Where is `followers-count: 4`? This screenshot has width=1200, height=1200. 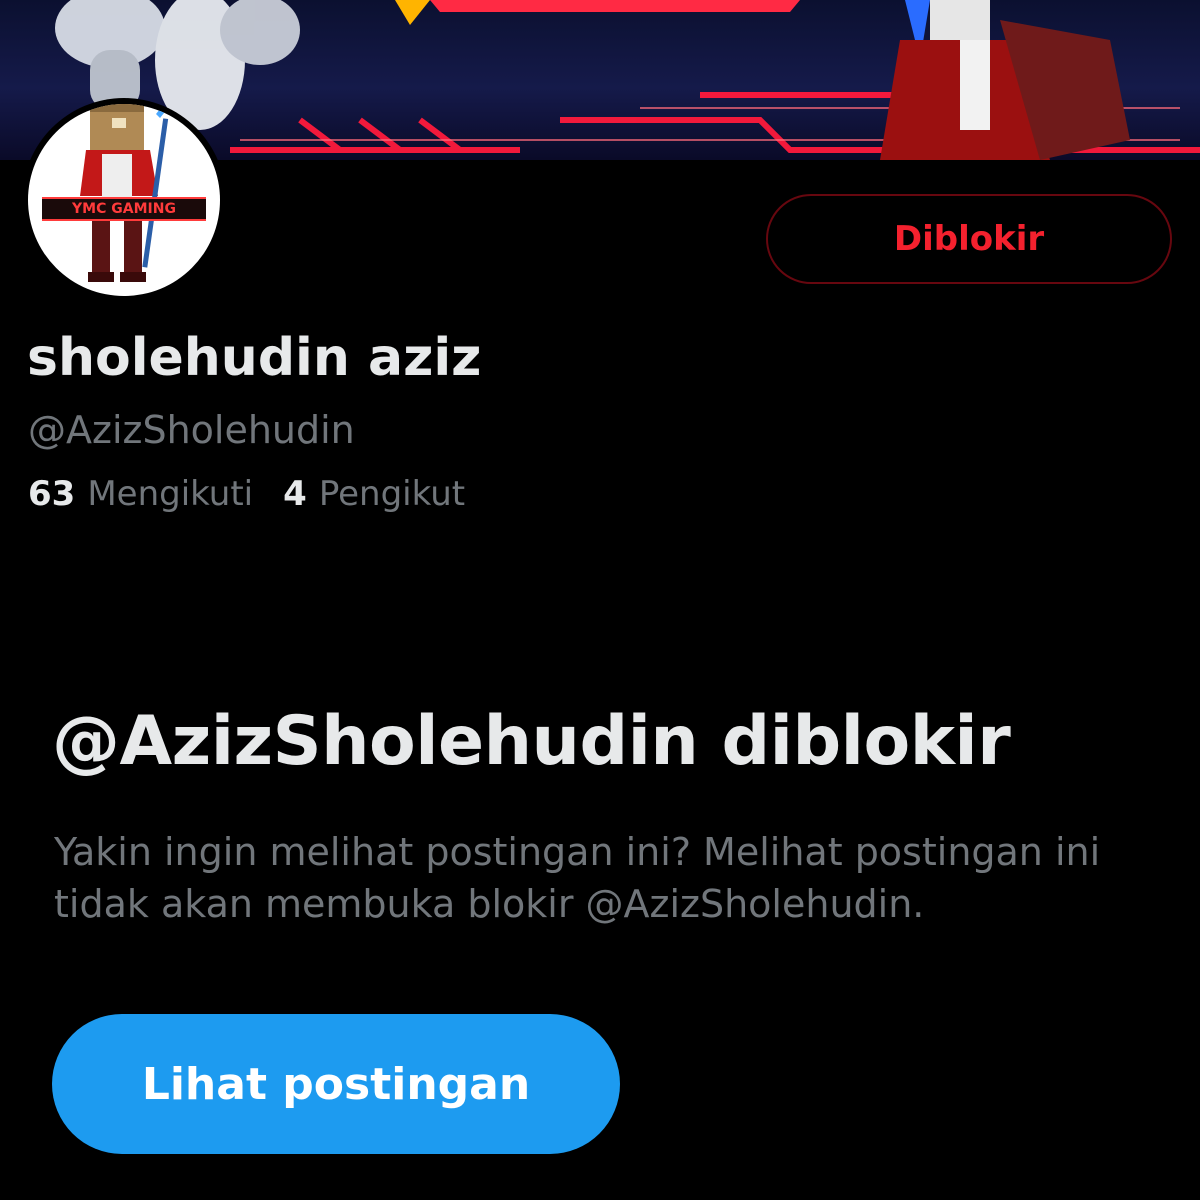
followers-count: 4 is located at coordinates (295, 494).